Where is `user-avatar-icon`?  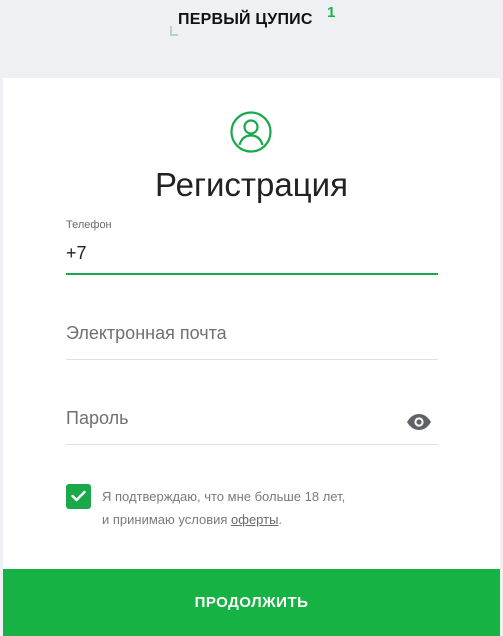 user-avatar-icon is located at coordinates (251, 132).